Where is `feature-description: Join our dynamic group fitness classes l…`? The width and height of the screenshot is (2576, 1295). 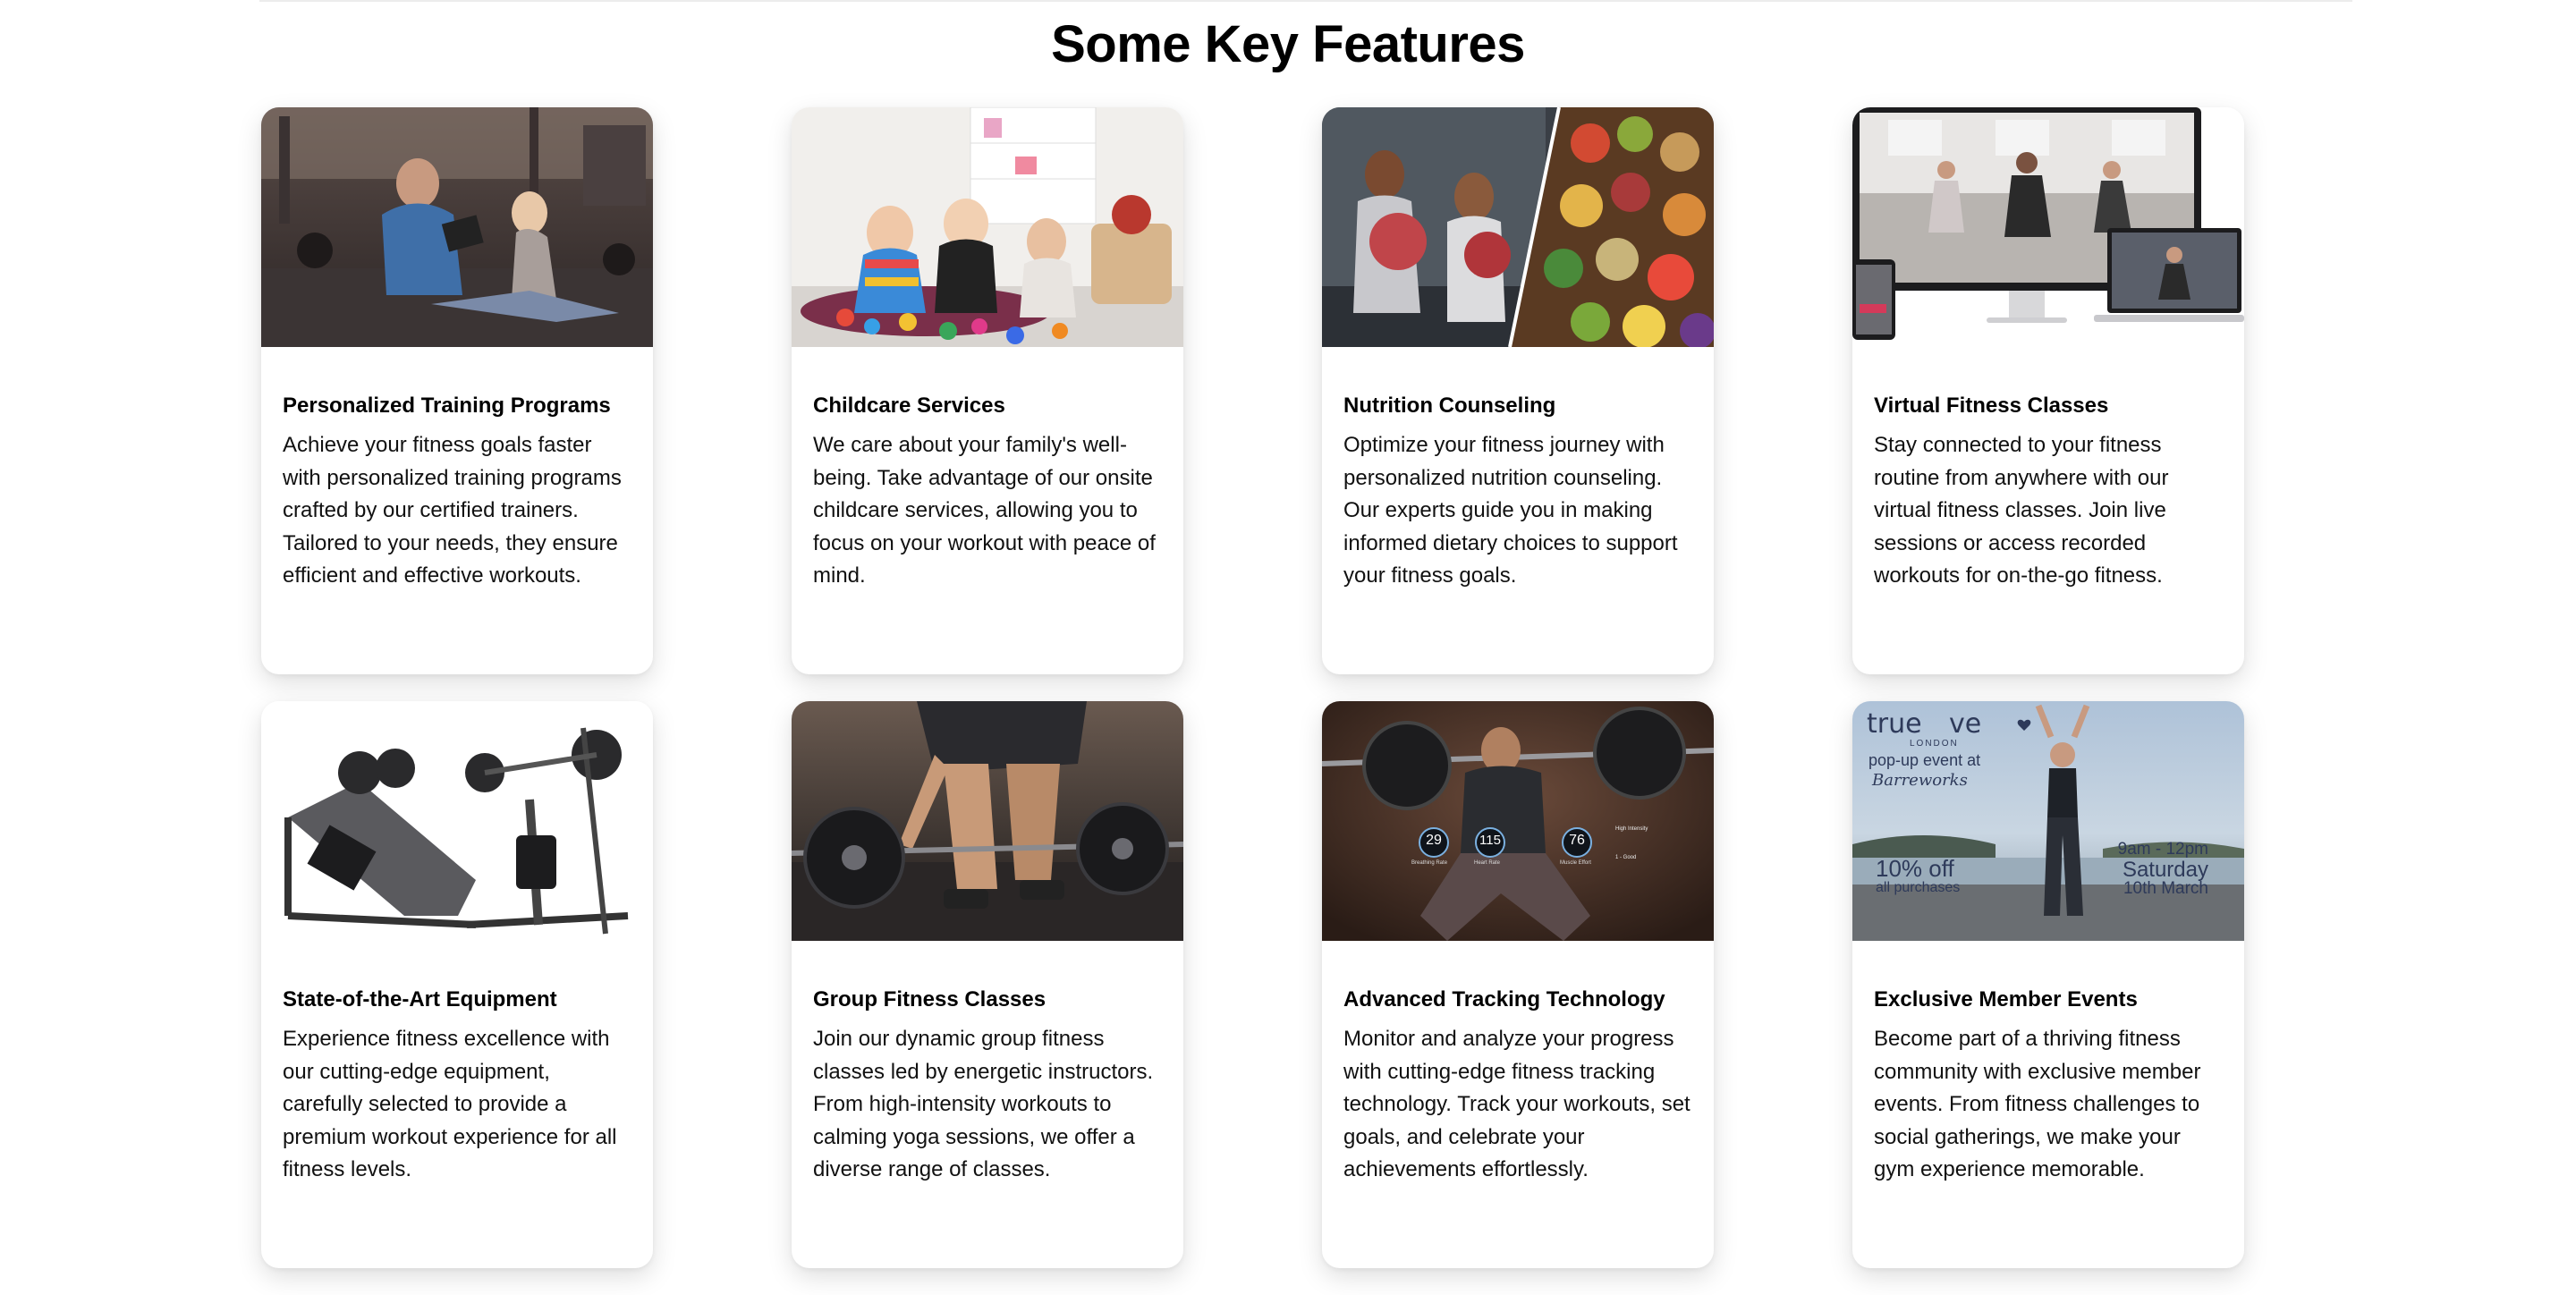 feature-description: Join our dynamic group fitness classes l… is located at coordinates (983, 1104).